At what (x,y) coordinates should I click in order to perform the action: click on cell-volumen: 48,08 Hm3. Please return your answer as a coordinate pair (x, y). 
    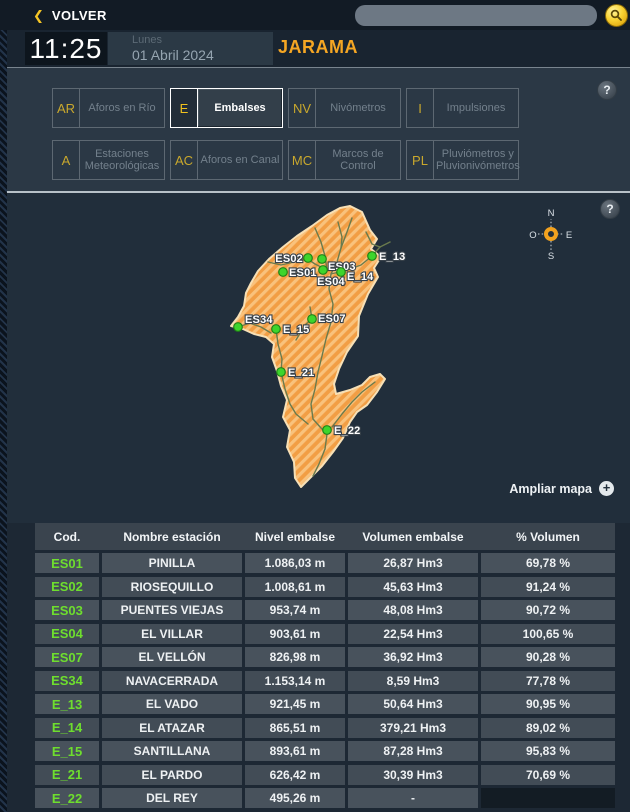
    Looking at the image, I should click on (413, 610).